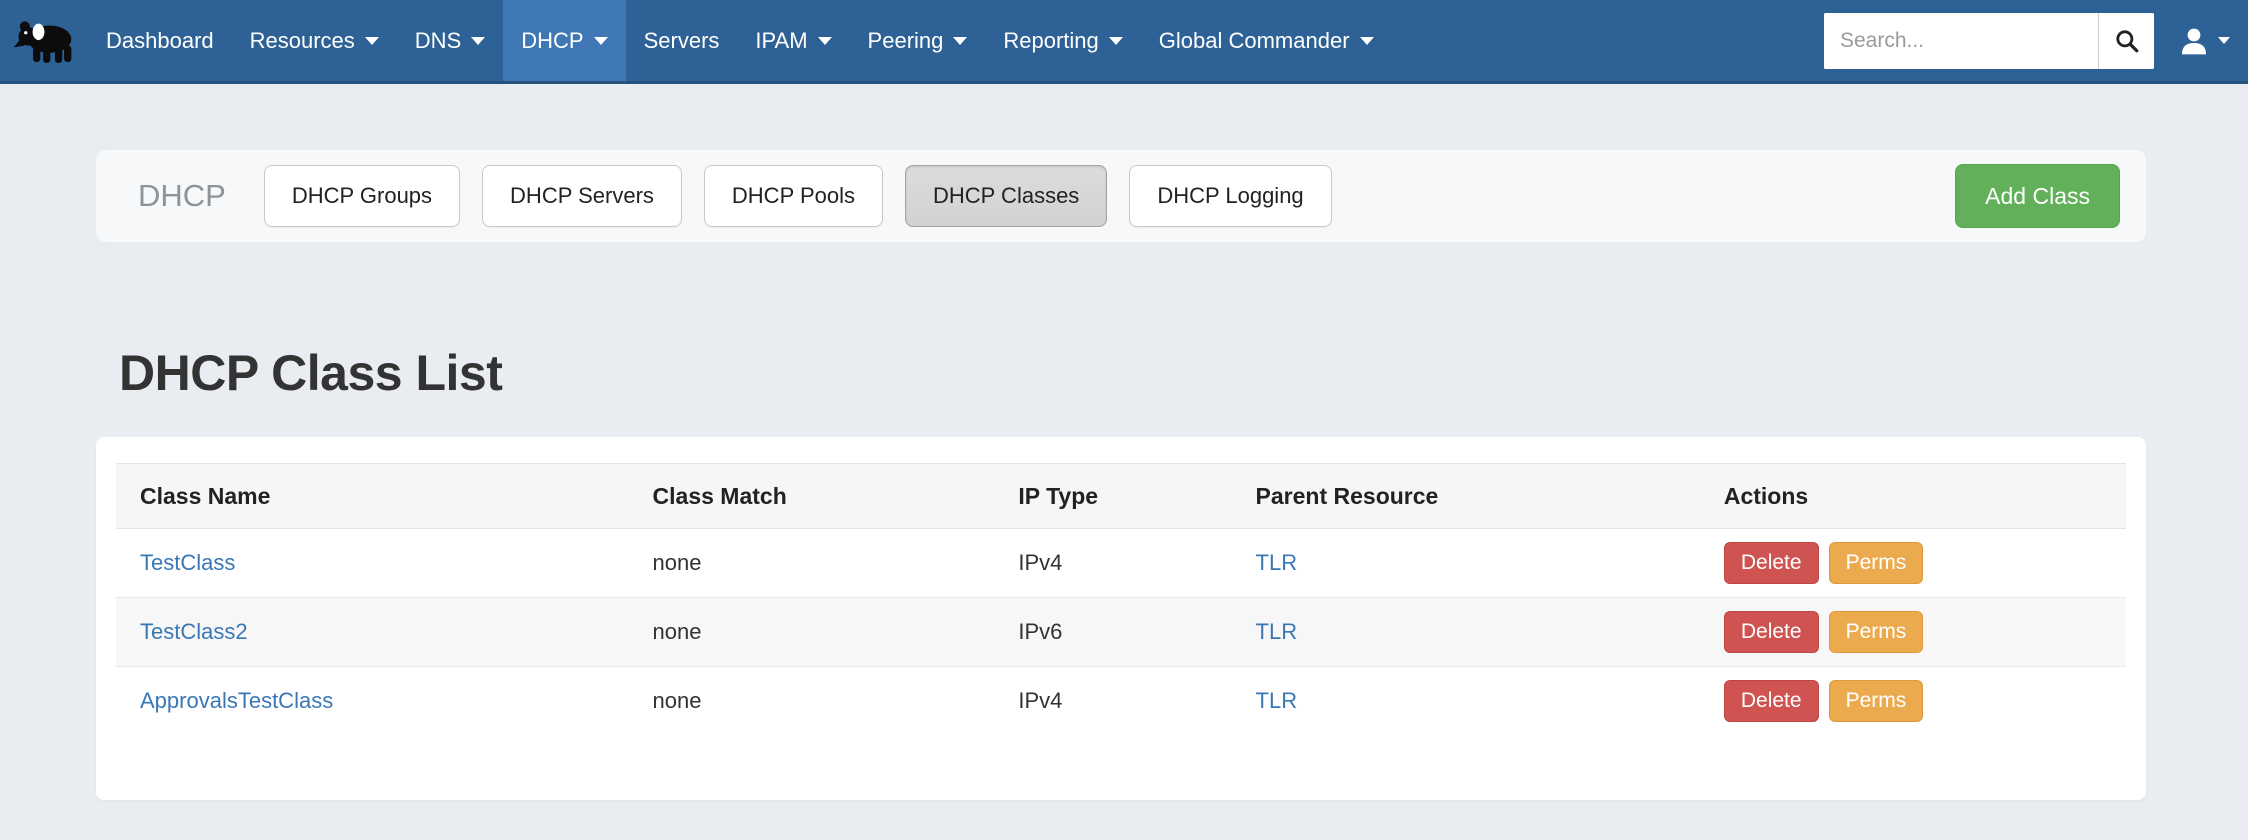  I want to click on nav-item-label: Resources, so click(302, 40).